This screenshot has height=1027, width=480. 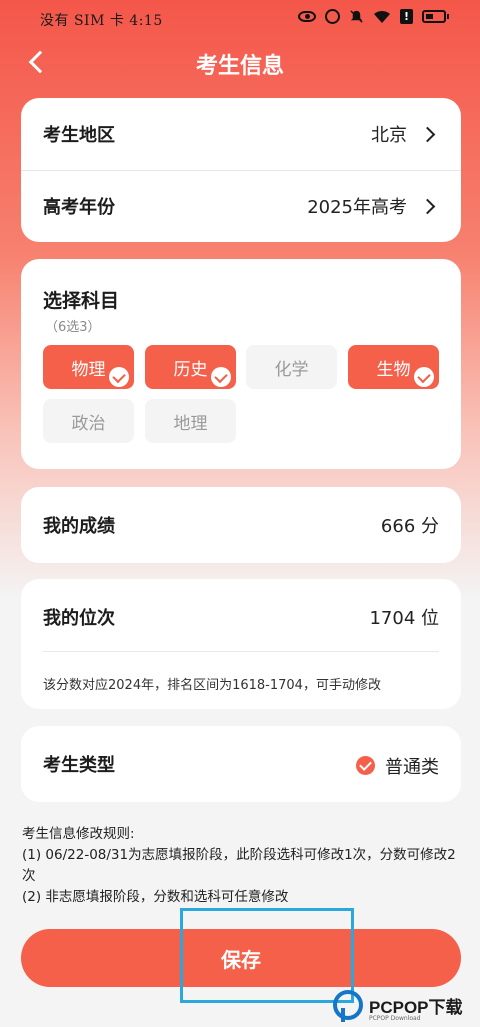 What do you see at coordinates (101, 21) in the screenshot?
I see `carrier-time: 没有 SIM 卡 4:15` at bounding box center [101, 21].